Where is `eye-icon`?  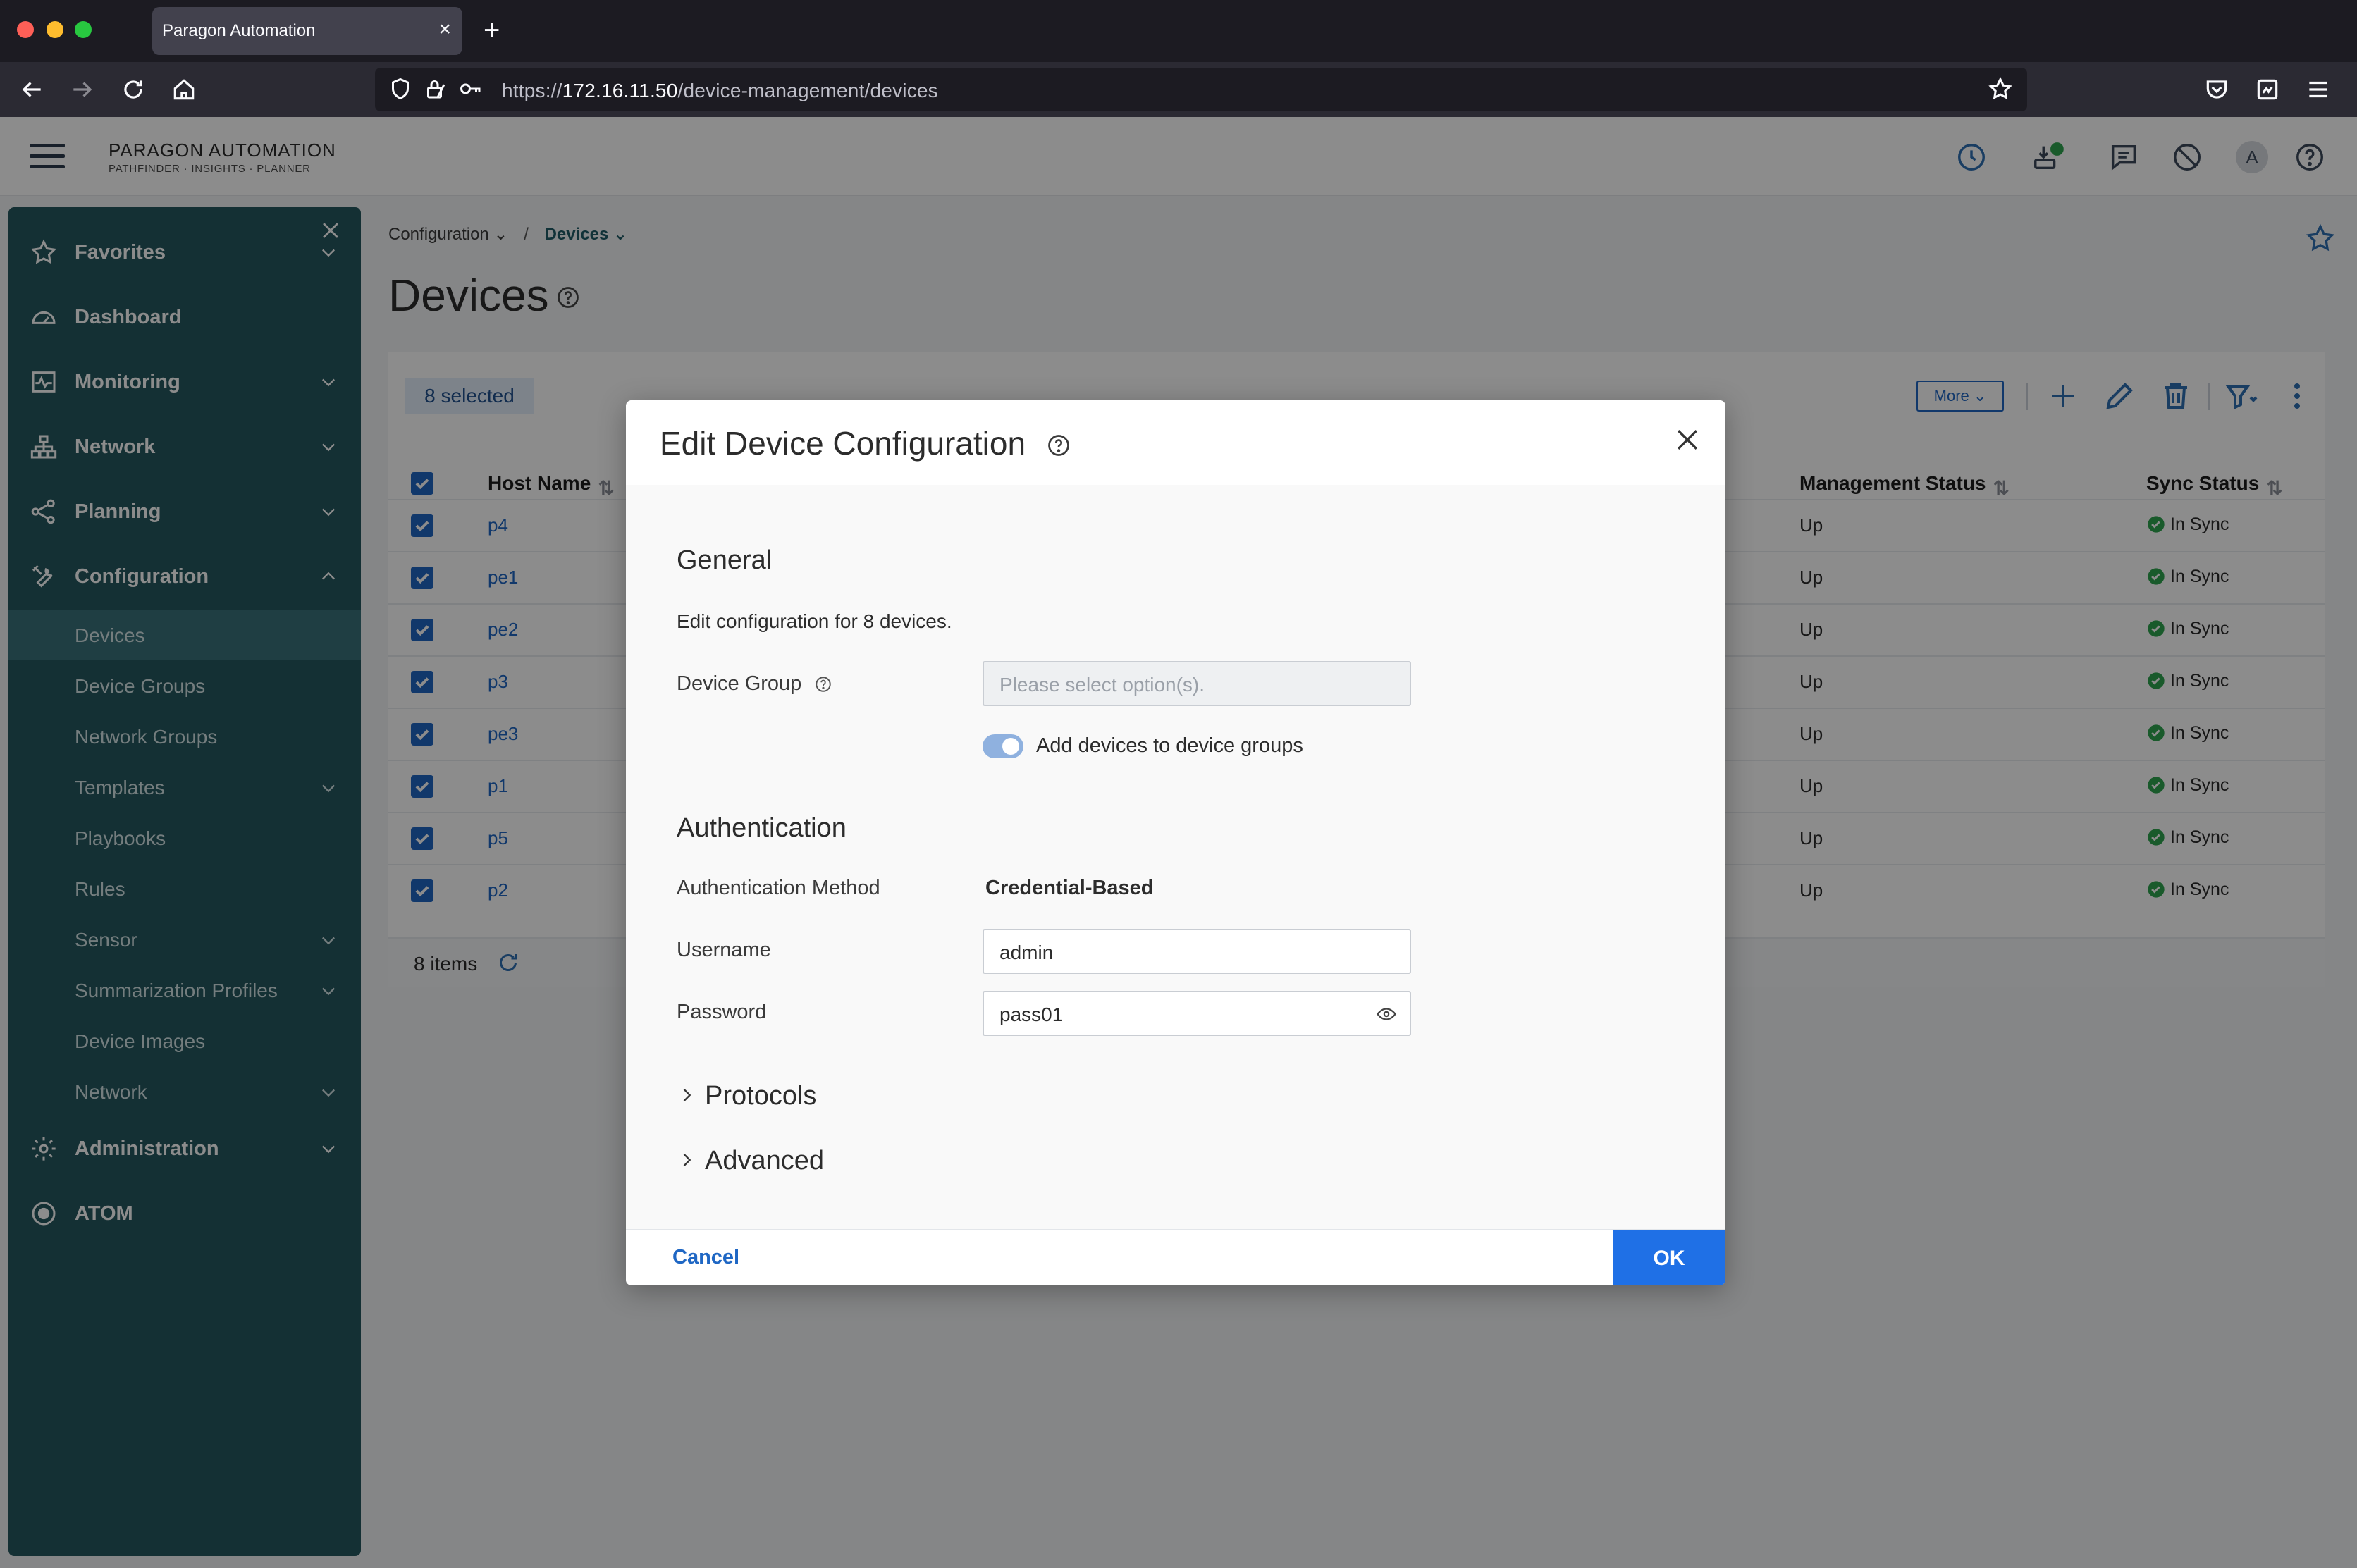 eye-icon is located at coordinates (1386, 1014).